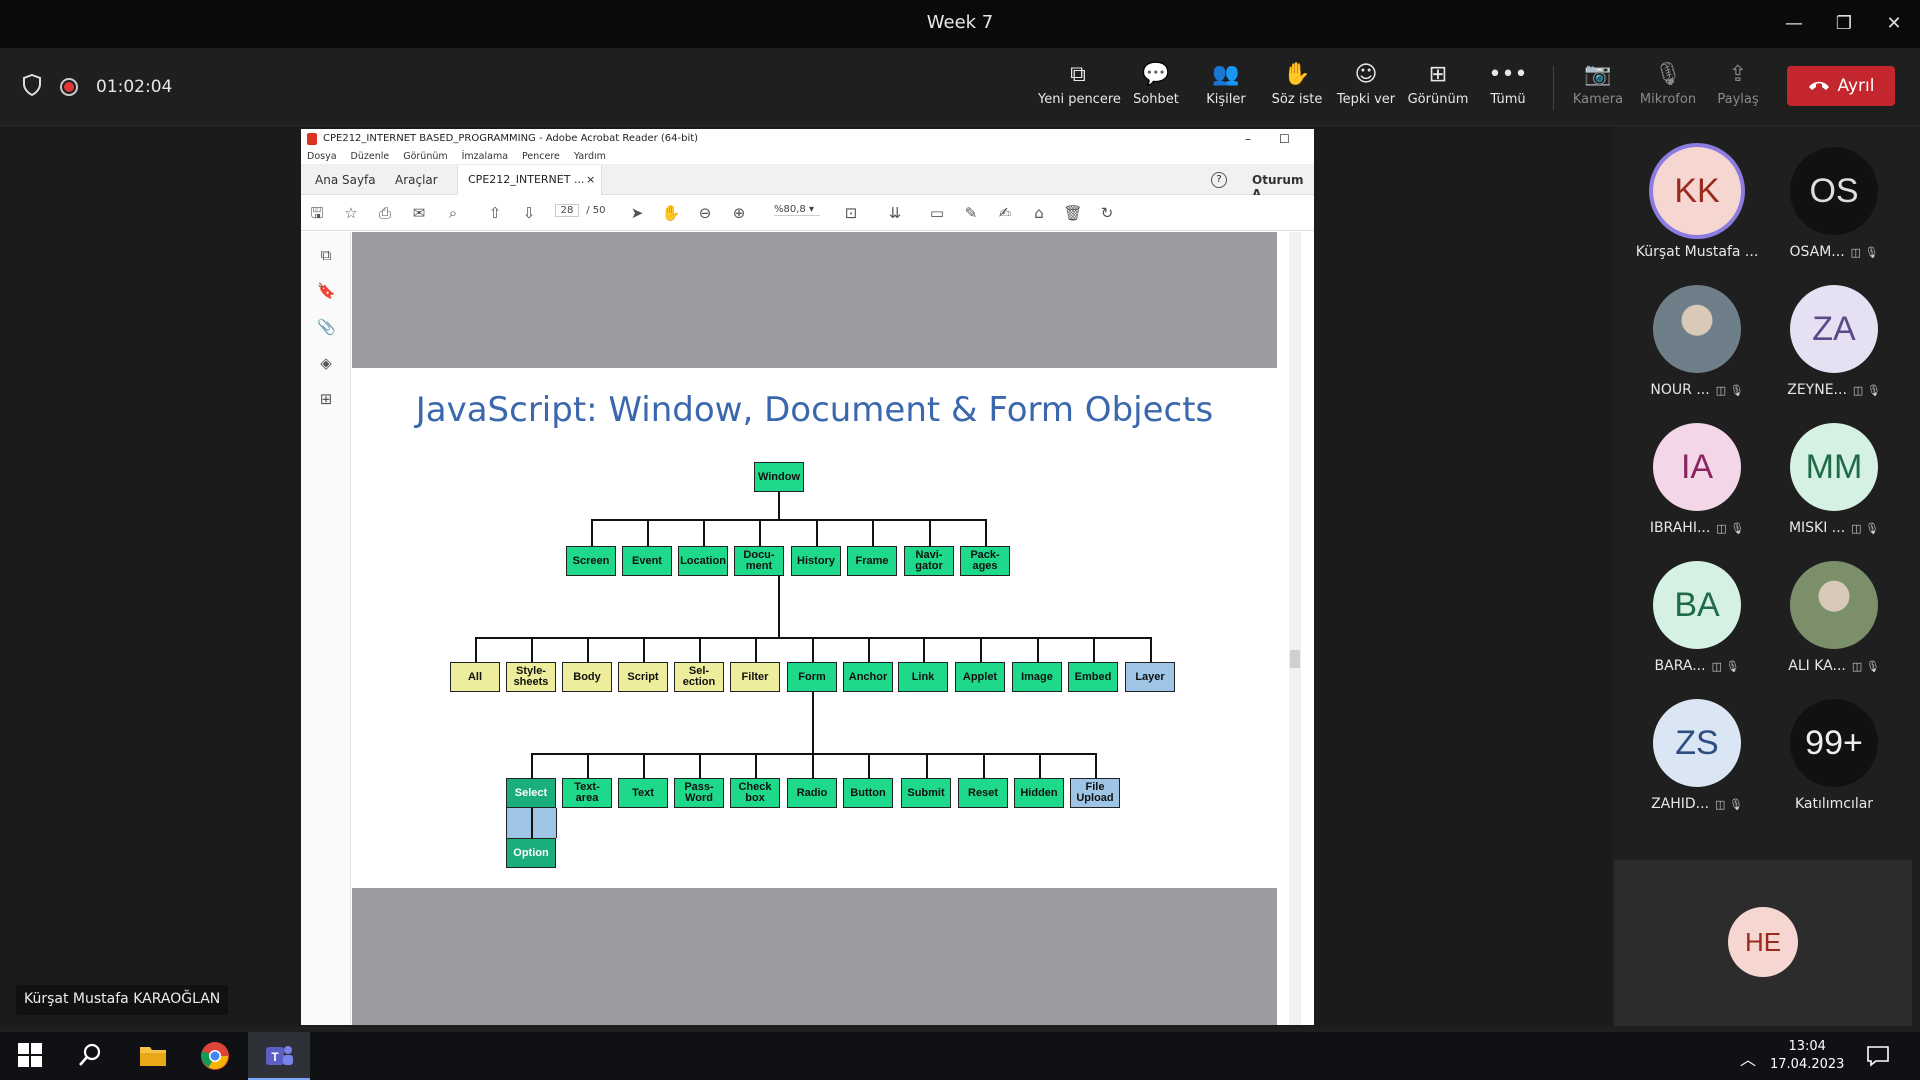 Image resolution: width=1920 pixels, height=1080 pixels. I want to click on rotate-icon: ↻, so click(1107, 213).